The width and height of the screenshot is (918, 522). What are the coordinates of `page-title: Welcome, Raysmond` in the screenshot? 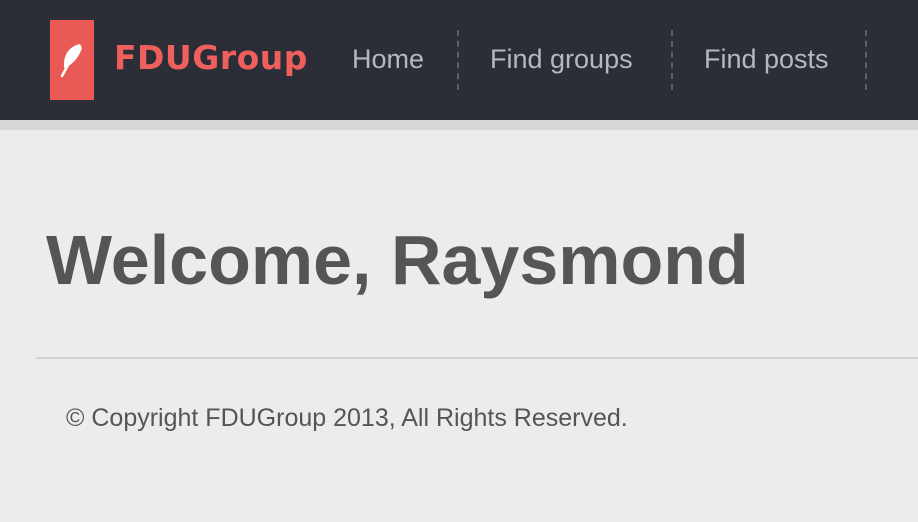 It's located at (397, 260).